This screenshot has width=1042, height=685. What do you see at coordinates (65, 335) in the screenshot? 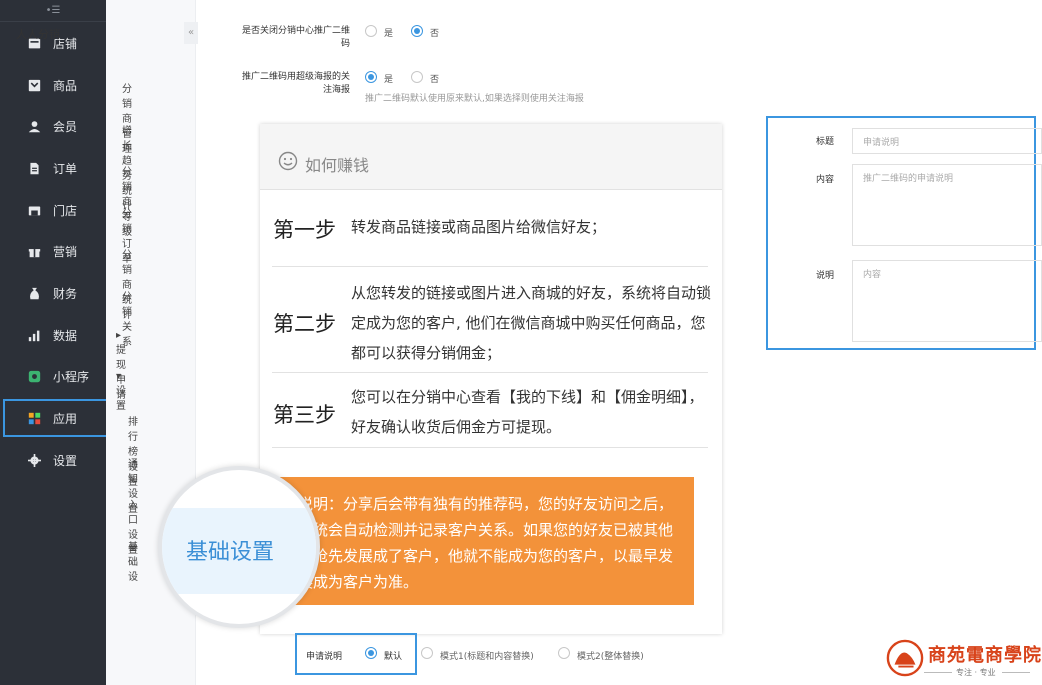
I see `sidebar-item-label: 数据` at bounding box center [65, 335].